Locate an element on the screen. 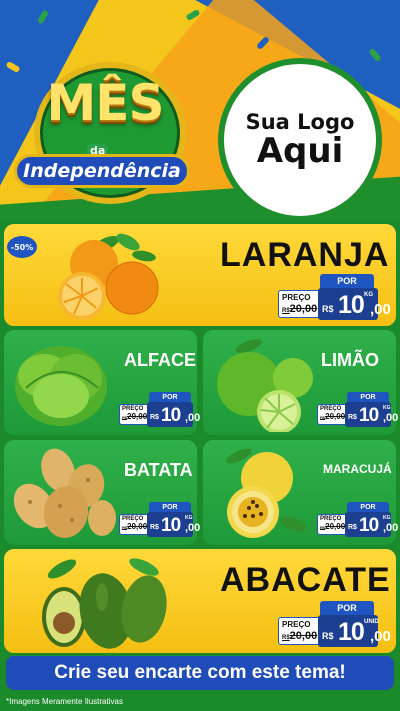  discount-badge: -50% is located at coordinates (22, 247).